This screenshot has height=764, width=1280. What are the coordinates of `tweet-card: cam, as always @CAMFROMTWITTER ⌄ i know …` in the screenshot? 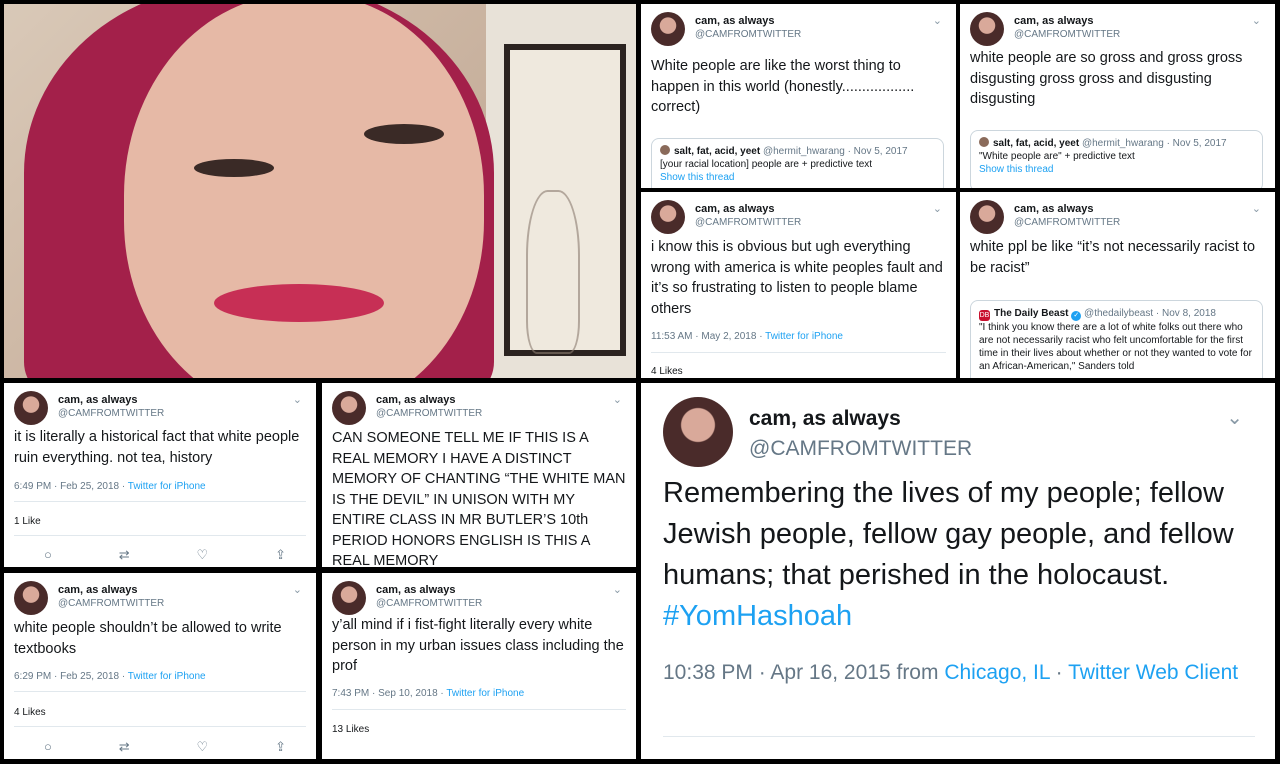 It's located at (798, 285).